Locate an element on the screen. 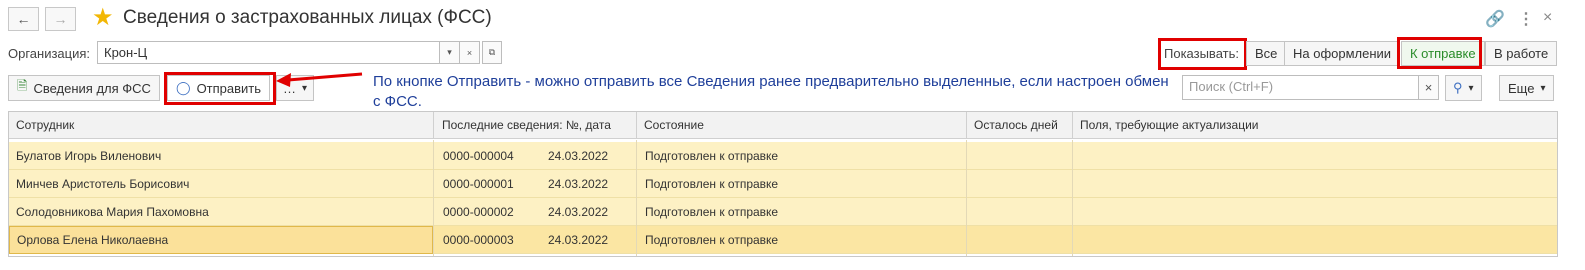 The image size is (1585, 270). document-add-icon: 🗎 is located at coordinates (22, 85).